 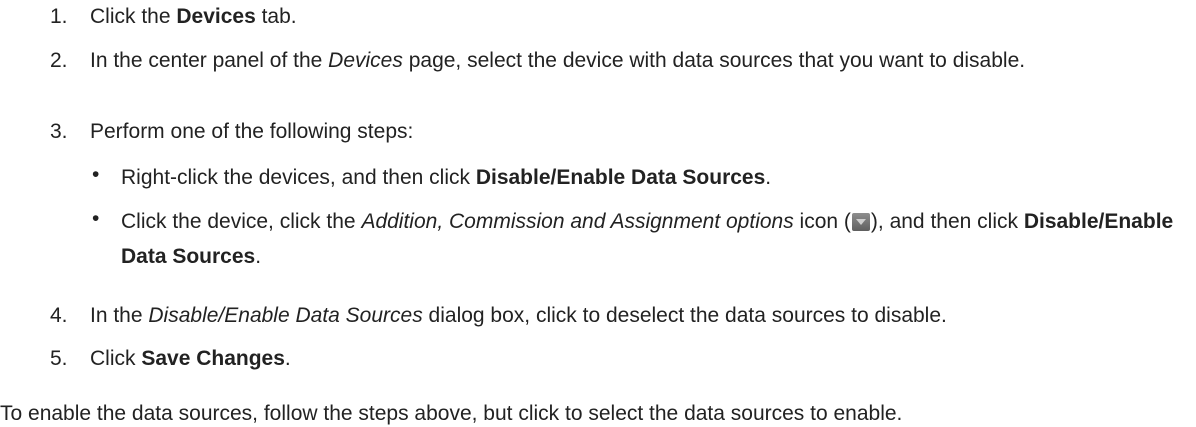 I want to click on step-number: 2., so click(x=59, y=60).